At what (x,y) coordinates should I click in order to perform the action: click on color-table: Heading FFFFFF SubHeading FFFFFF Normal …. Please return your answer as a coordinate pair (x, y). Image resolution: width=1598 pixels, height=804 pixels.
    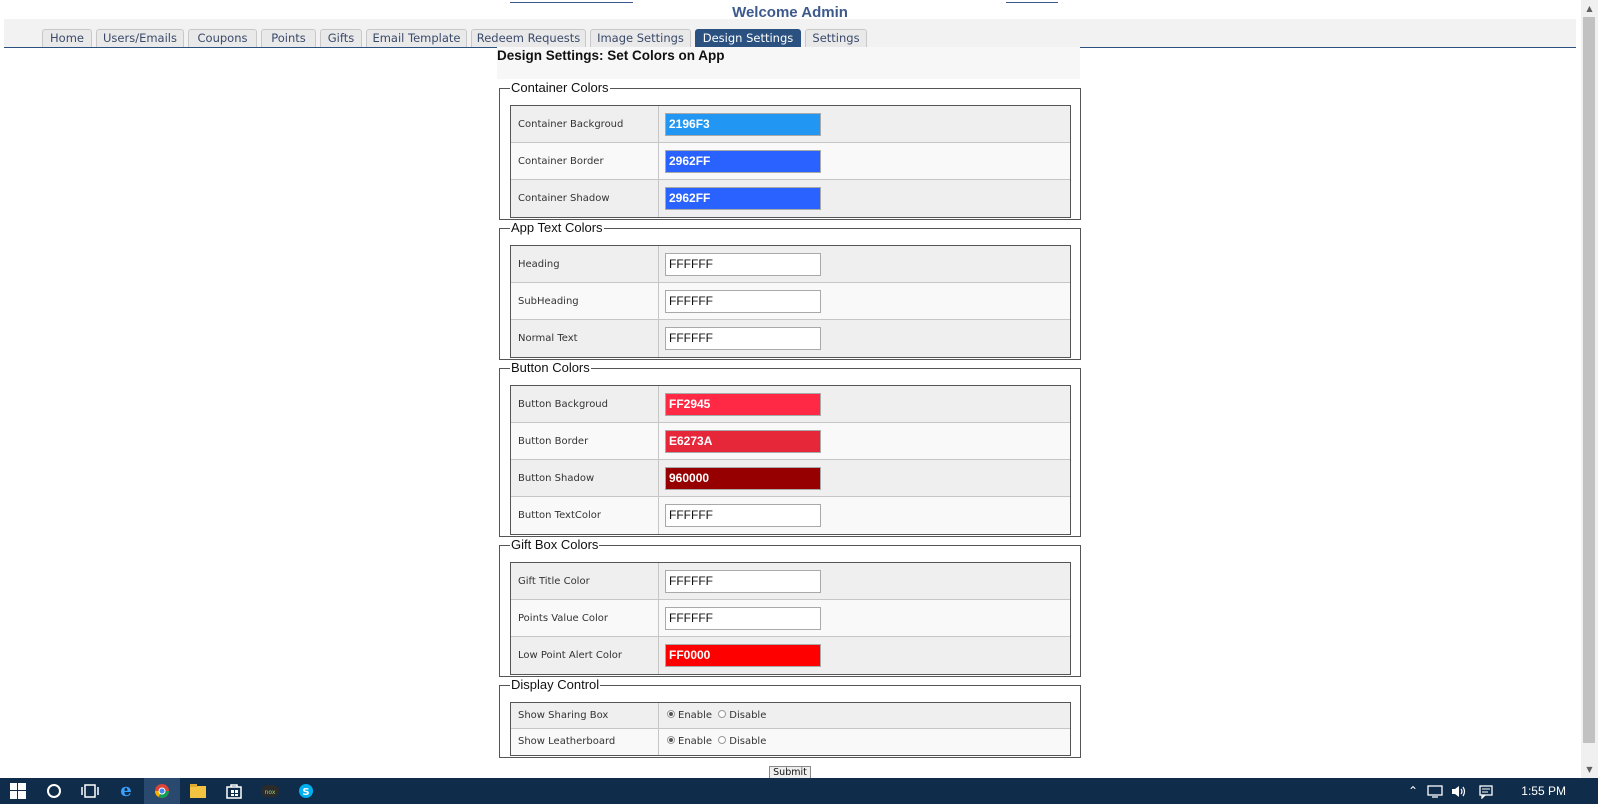
    Looking at the image, I should click on (790, 301).